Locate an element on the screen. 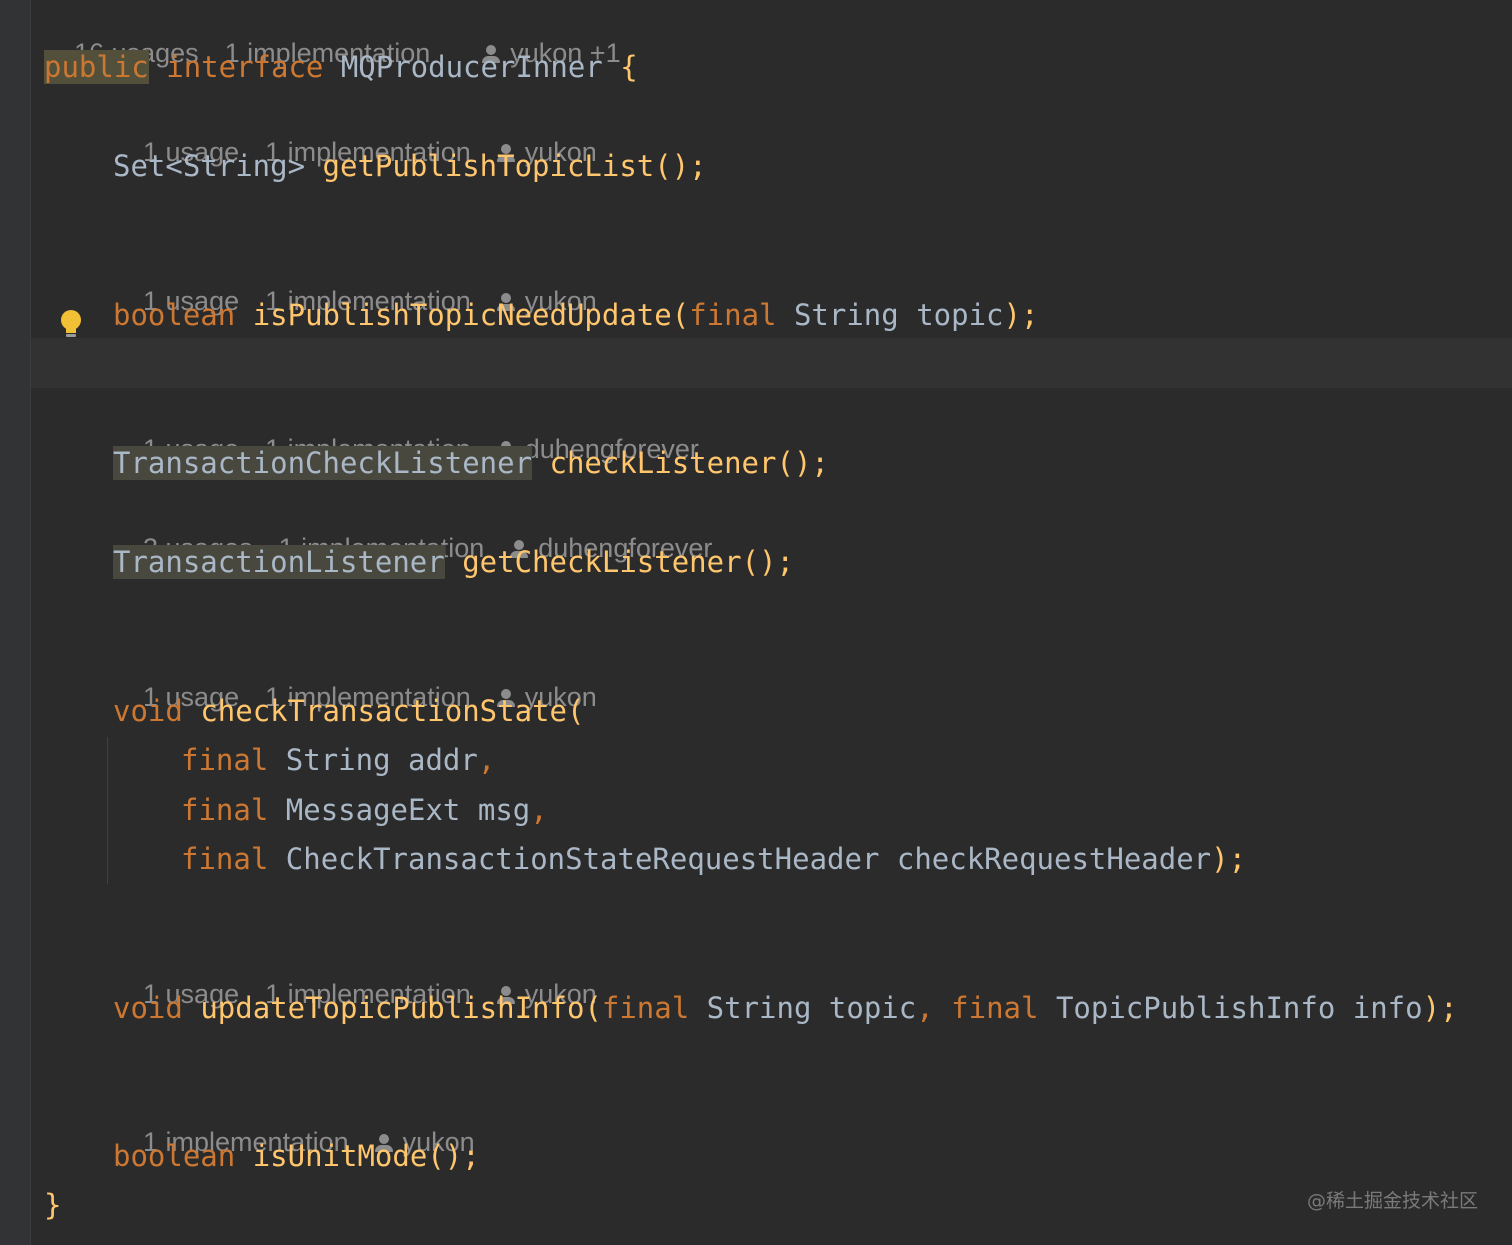 This screenshot has height=1245, width=1512. param-name: info is located at coordinates (1388, 1008).